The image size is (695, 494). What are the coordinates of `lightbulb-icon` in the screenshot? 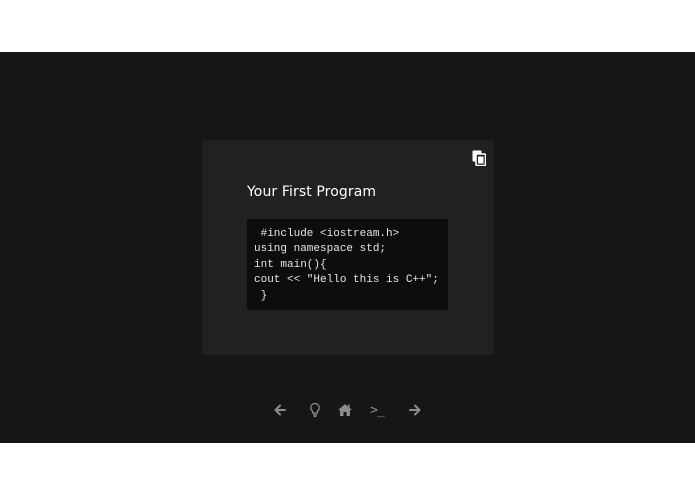 It's located at (315, 410).